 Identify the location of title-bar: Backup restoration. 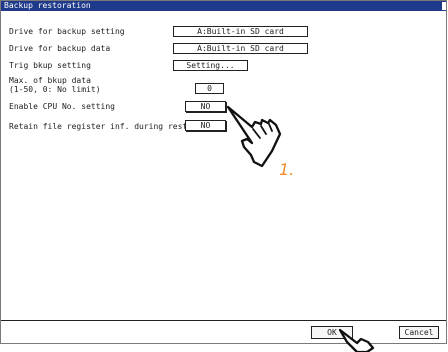
(223, 6).